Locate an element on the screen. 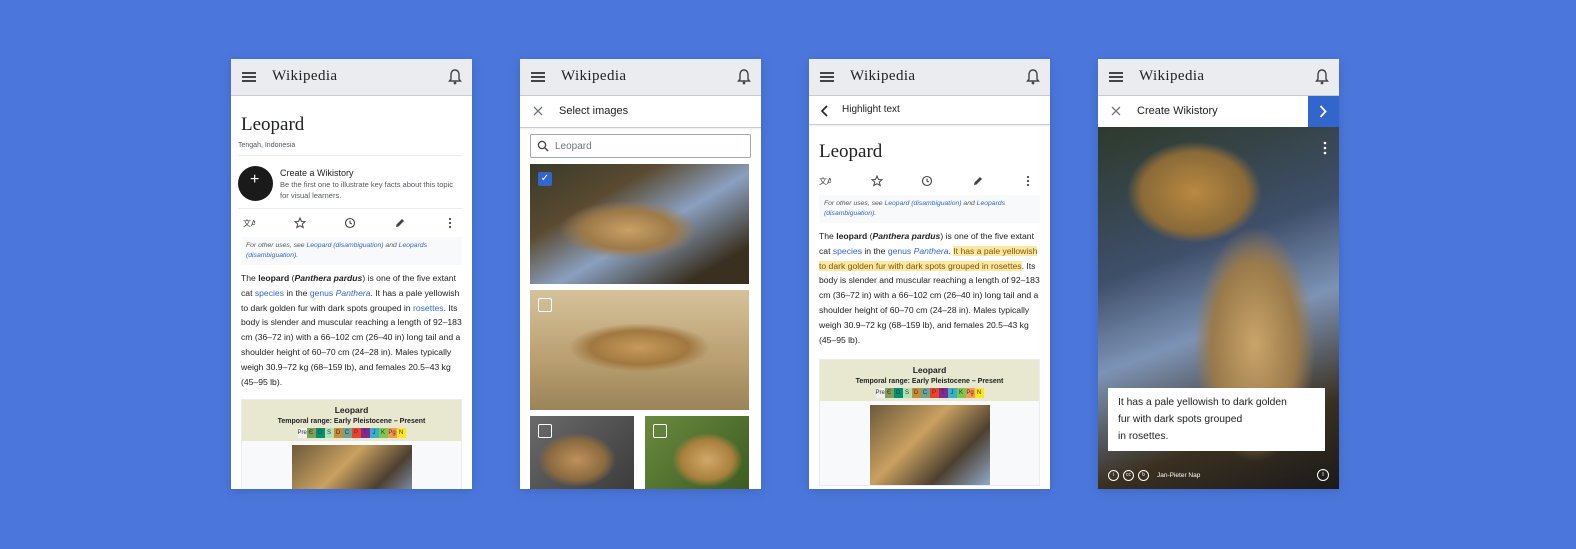 The image size is (1576, 549). create-wikistory-toolbar: Create Wikistory is located at coordinates (1218, 112).